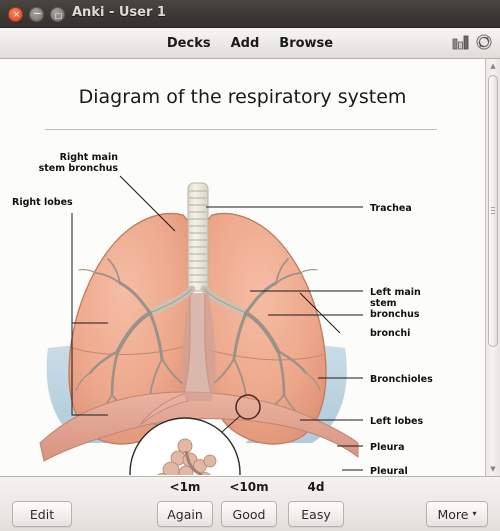 This screenshot has width=500, height=531. Describe the element at coordinates (474, 513) in the screenshot. I see `chevron-down-icon: ▾` at that location.